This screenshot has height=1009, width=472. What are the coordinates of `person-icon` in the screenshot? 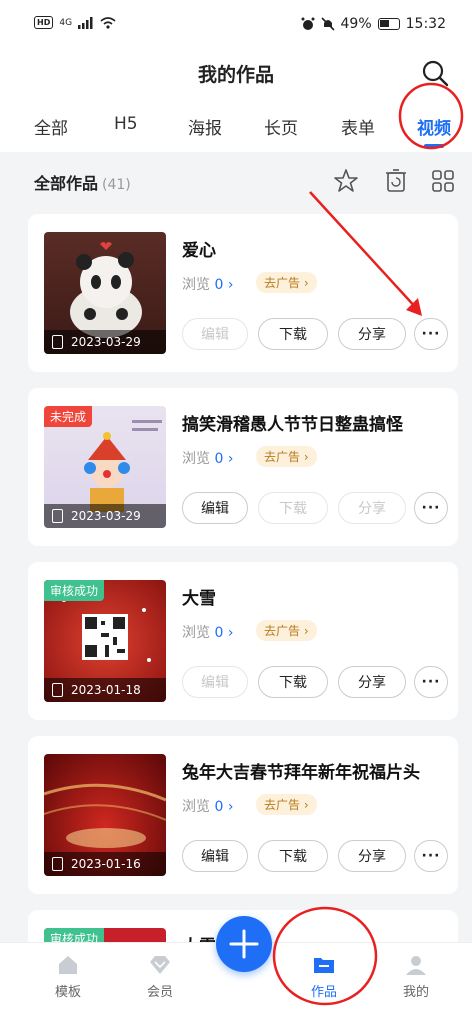 It's located at (416, 965).